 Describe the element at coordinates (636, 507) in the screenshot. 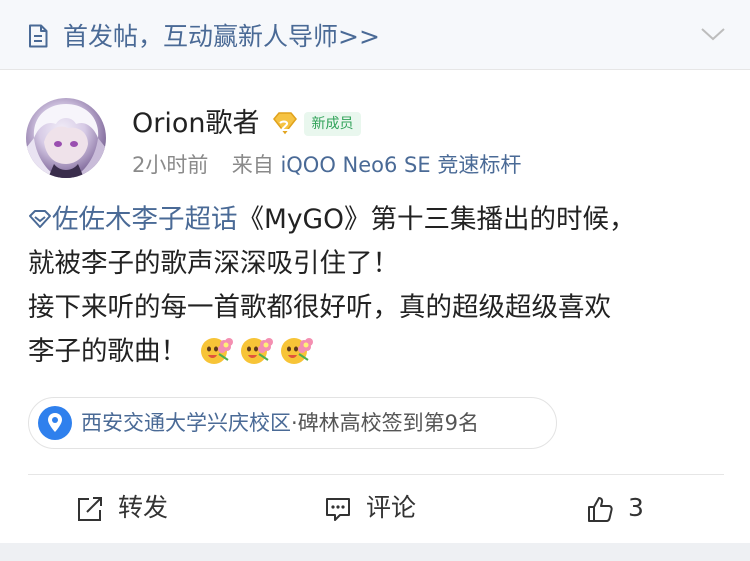

I see `like-count: 3` at that location.